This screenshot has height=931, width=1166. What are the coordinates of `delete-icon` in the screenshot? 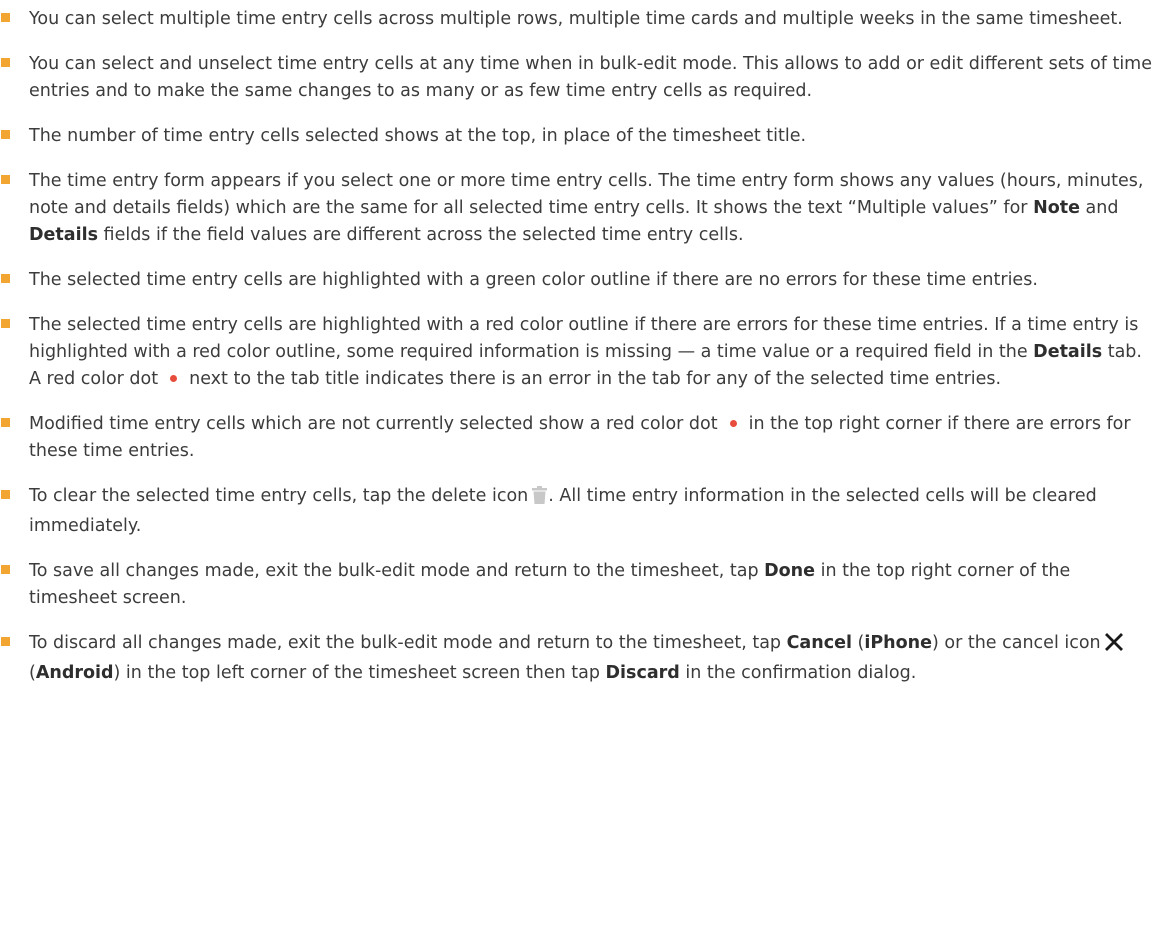 It's located at (540, 499).